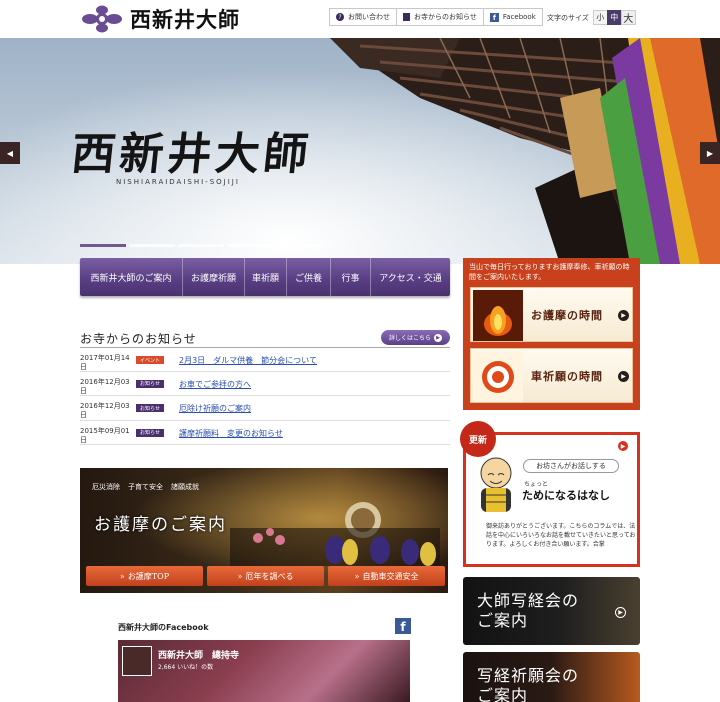 This screenshot has height=702, width=720. Describe the element at coordinates (566, 495) in the screenshot. I see `column-title: ためになるはなし` at that location.